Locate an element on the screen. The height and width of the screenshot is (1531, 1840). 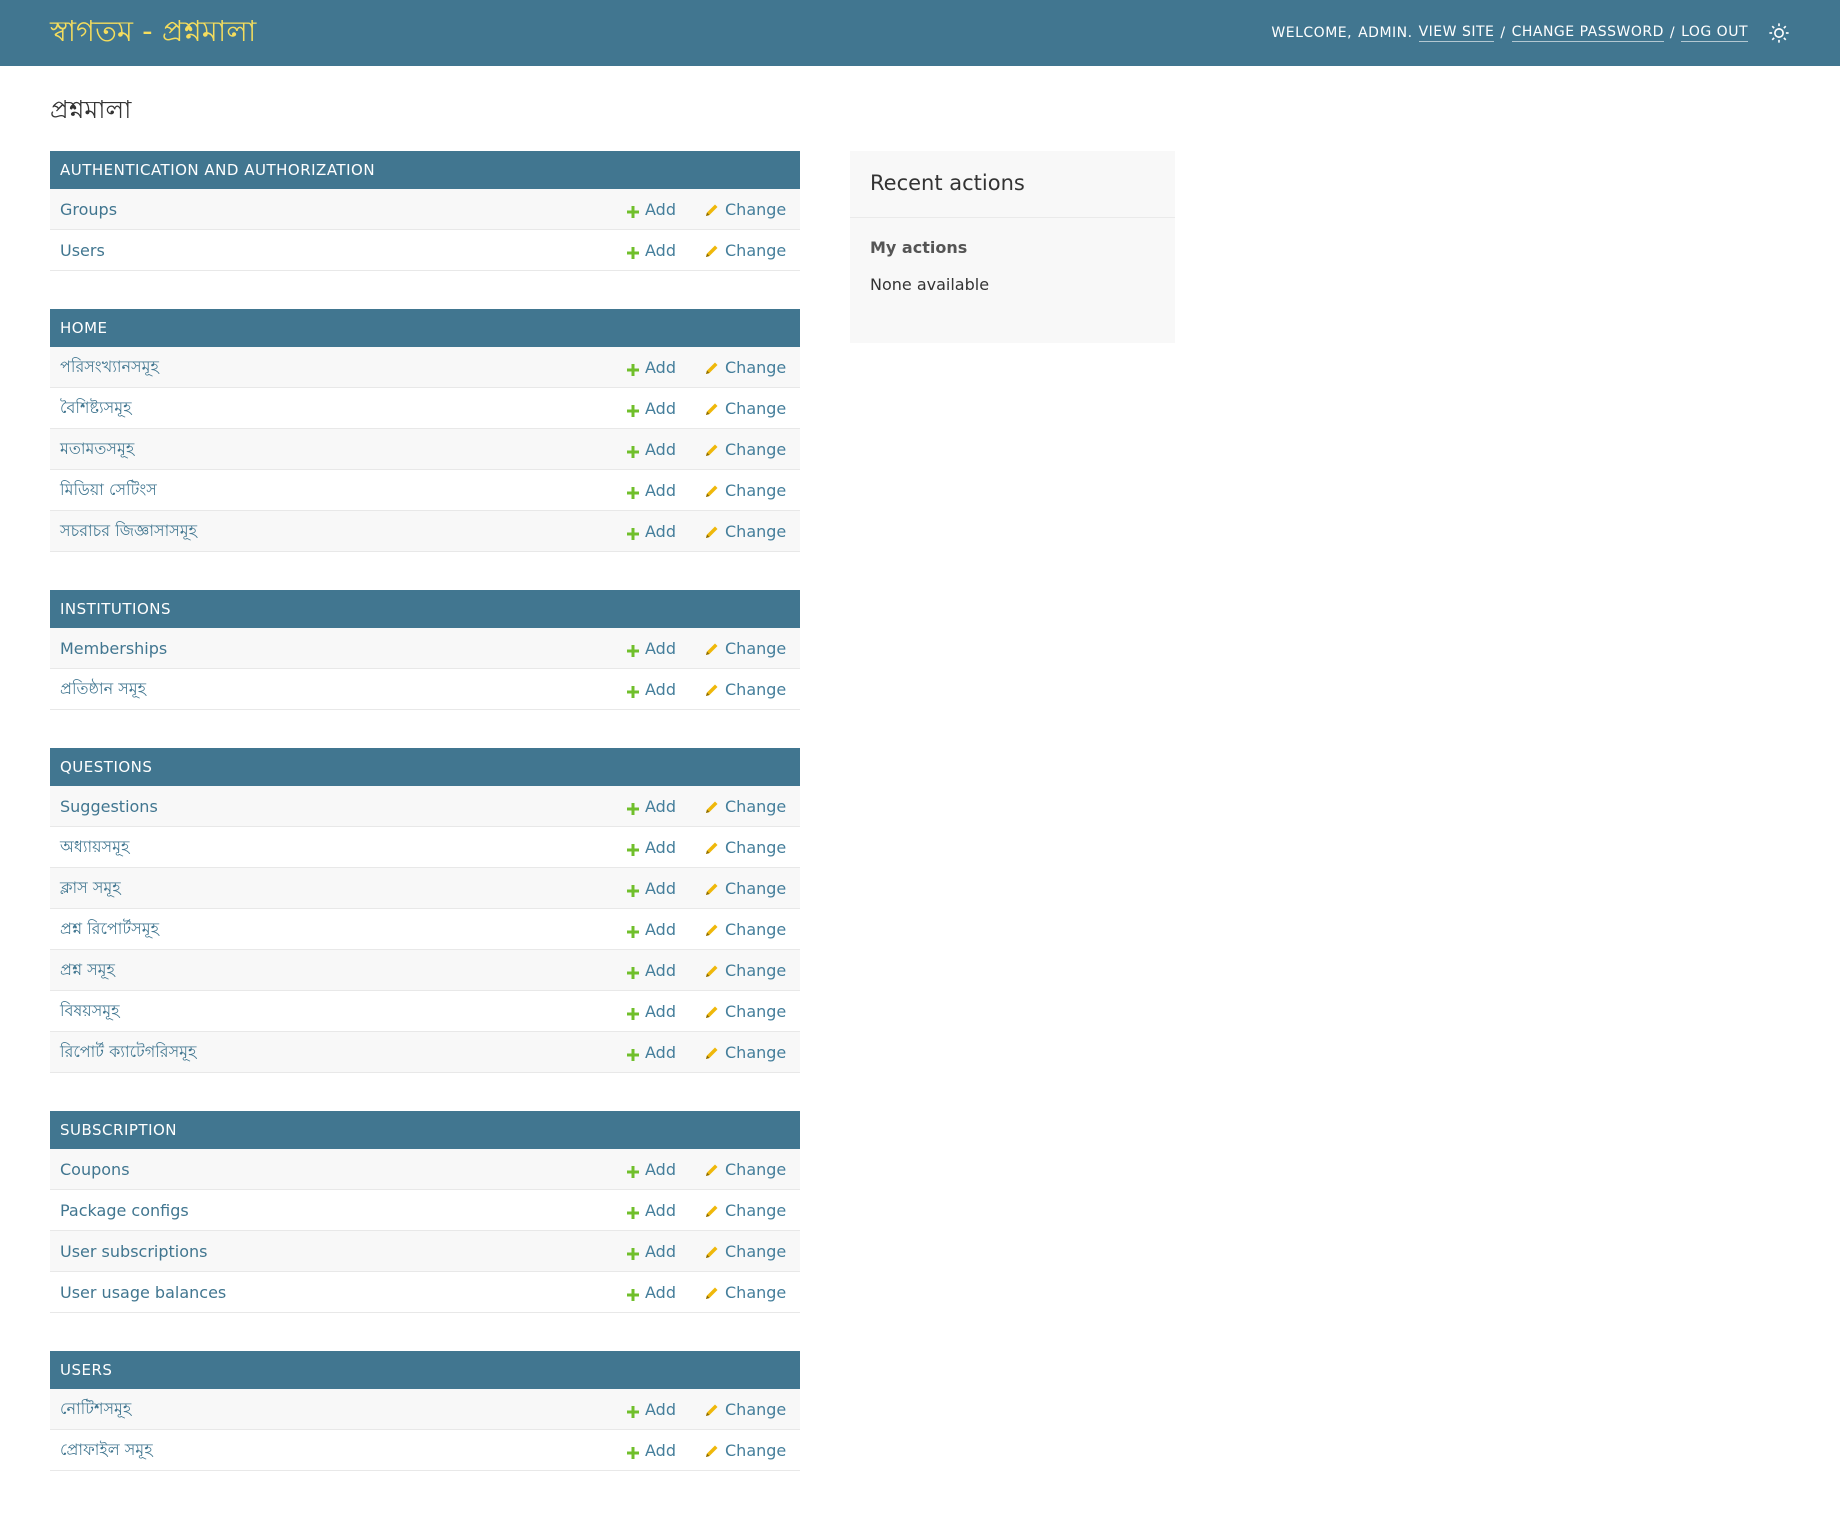
sun-icon is located at coordinates (1779, 33).